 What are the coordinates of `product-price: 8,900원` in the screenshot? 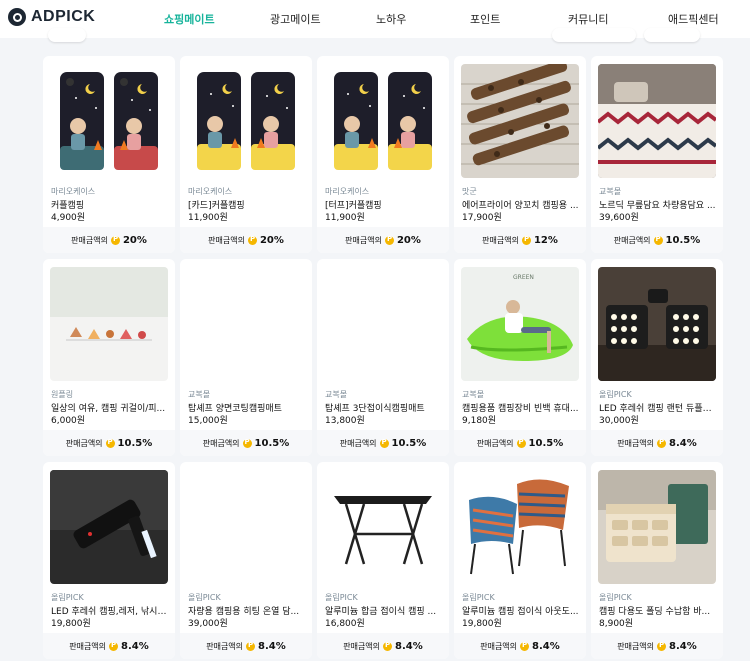 It's located at (616, 624).